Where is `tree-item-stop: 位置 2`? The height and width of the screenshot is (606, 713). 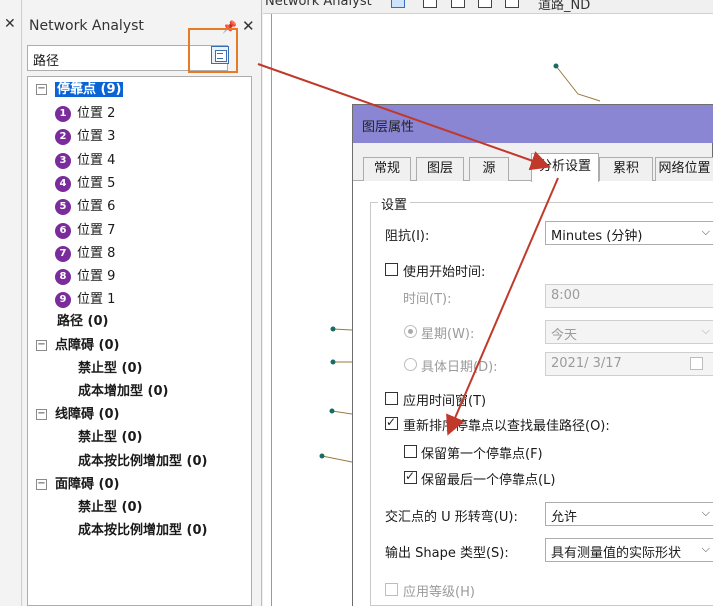 tree-item-stop: 位置 2 is located at coordinates (96, 114).